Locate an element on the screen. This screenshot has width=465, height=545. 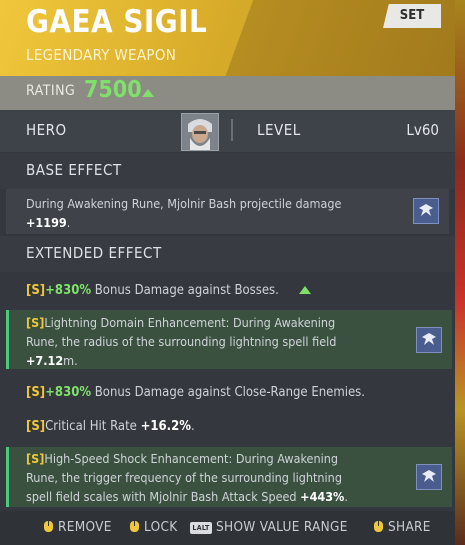
item-header: GAEA SIGIL LEGENDARY WEAPON SET is located at coordinates (227, 38).